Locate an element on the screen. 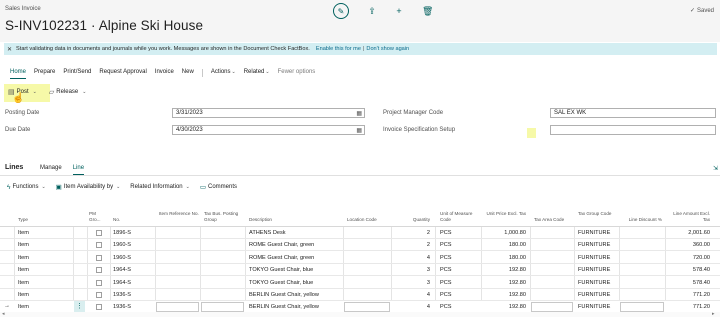 The height and width of the screenshot is (317, 720). col-line-discount: Line Discount % is located at coordinates (639, 220).